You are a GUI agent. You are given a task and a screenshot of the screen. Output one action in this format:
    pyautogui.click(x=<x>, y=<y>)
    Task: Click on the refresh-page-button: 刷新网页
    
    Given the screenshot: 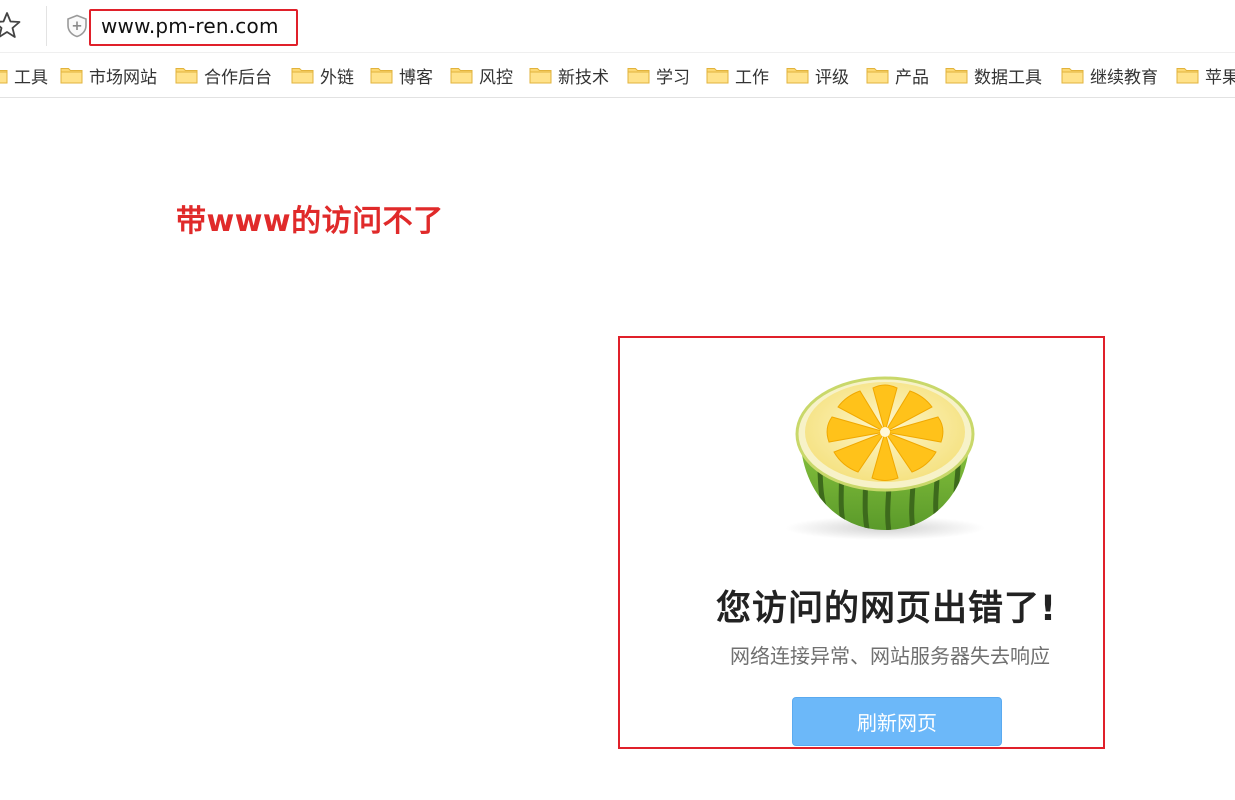 What is the action you would take?
    pyautogui.click(x=897, y=721)
    